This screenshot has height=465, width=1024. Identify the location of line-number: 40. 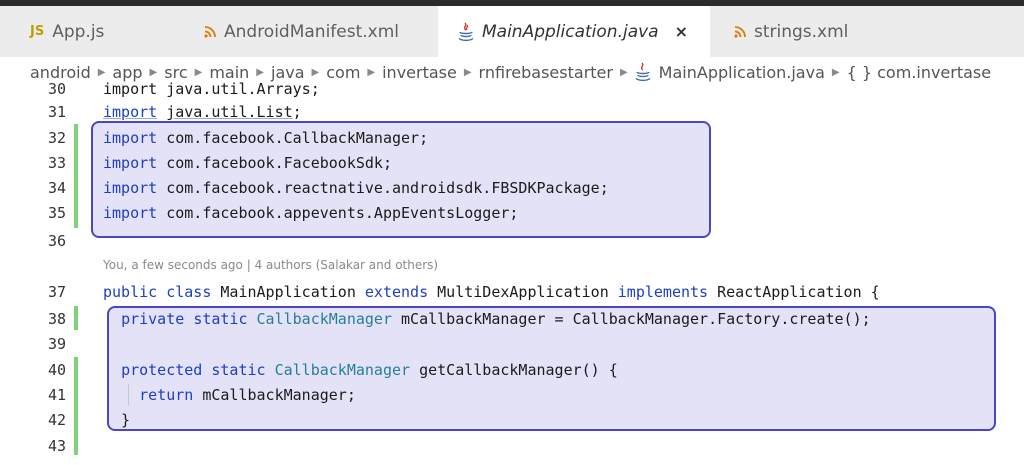
(56, 370).